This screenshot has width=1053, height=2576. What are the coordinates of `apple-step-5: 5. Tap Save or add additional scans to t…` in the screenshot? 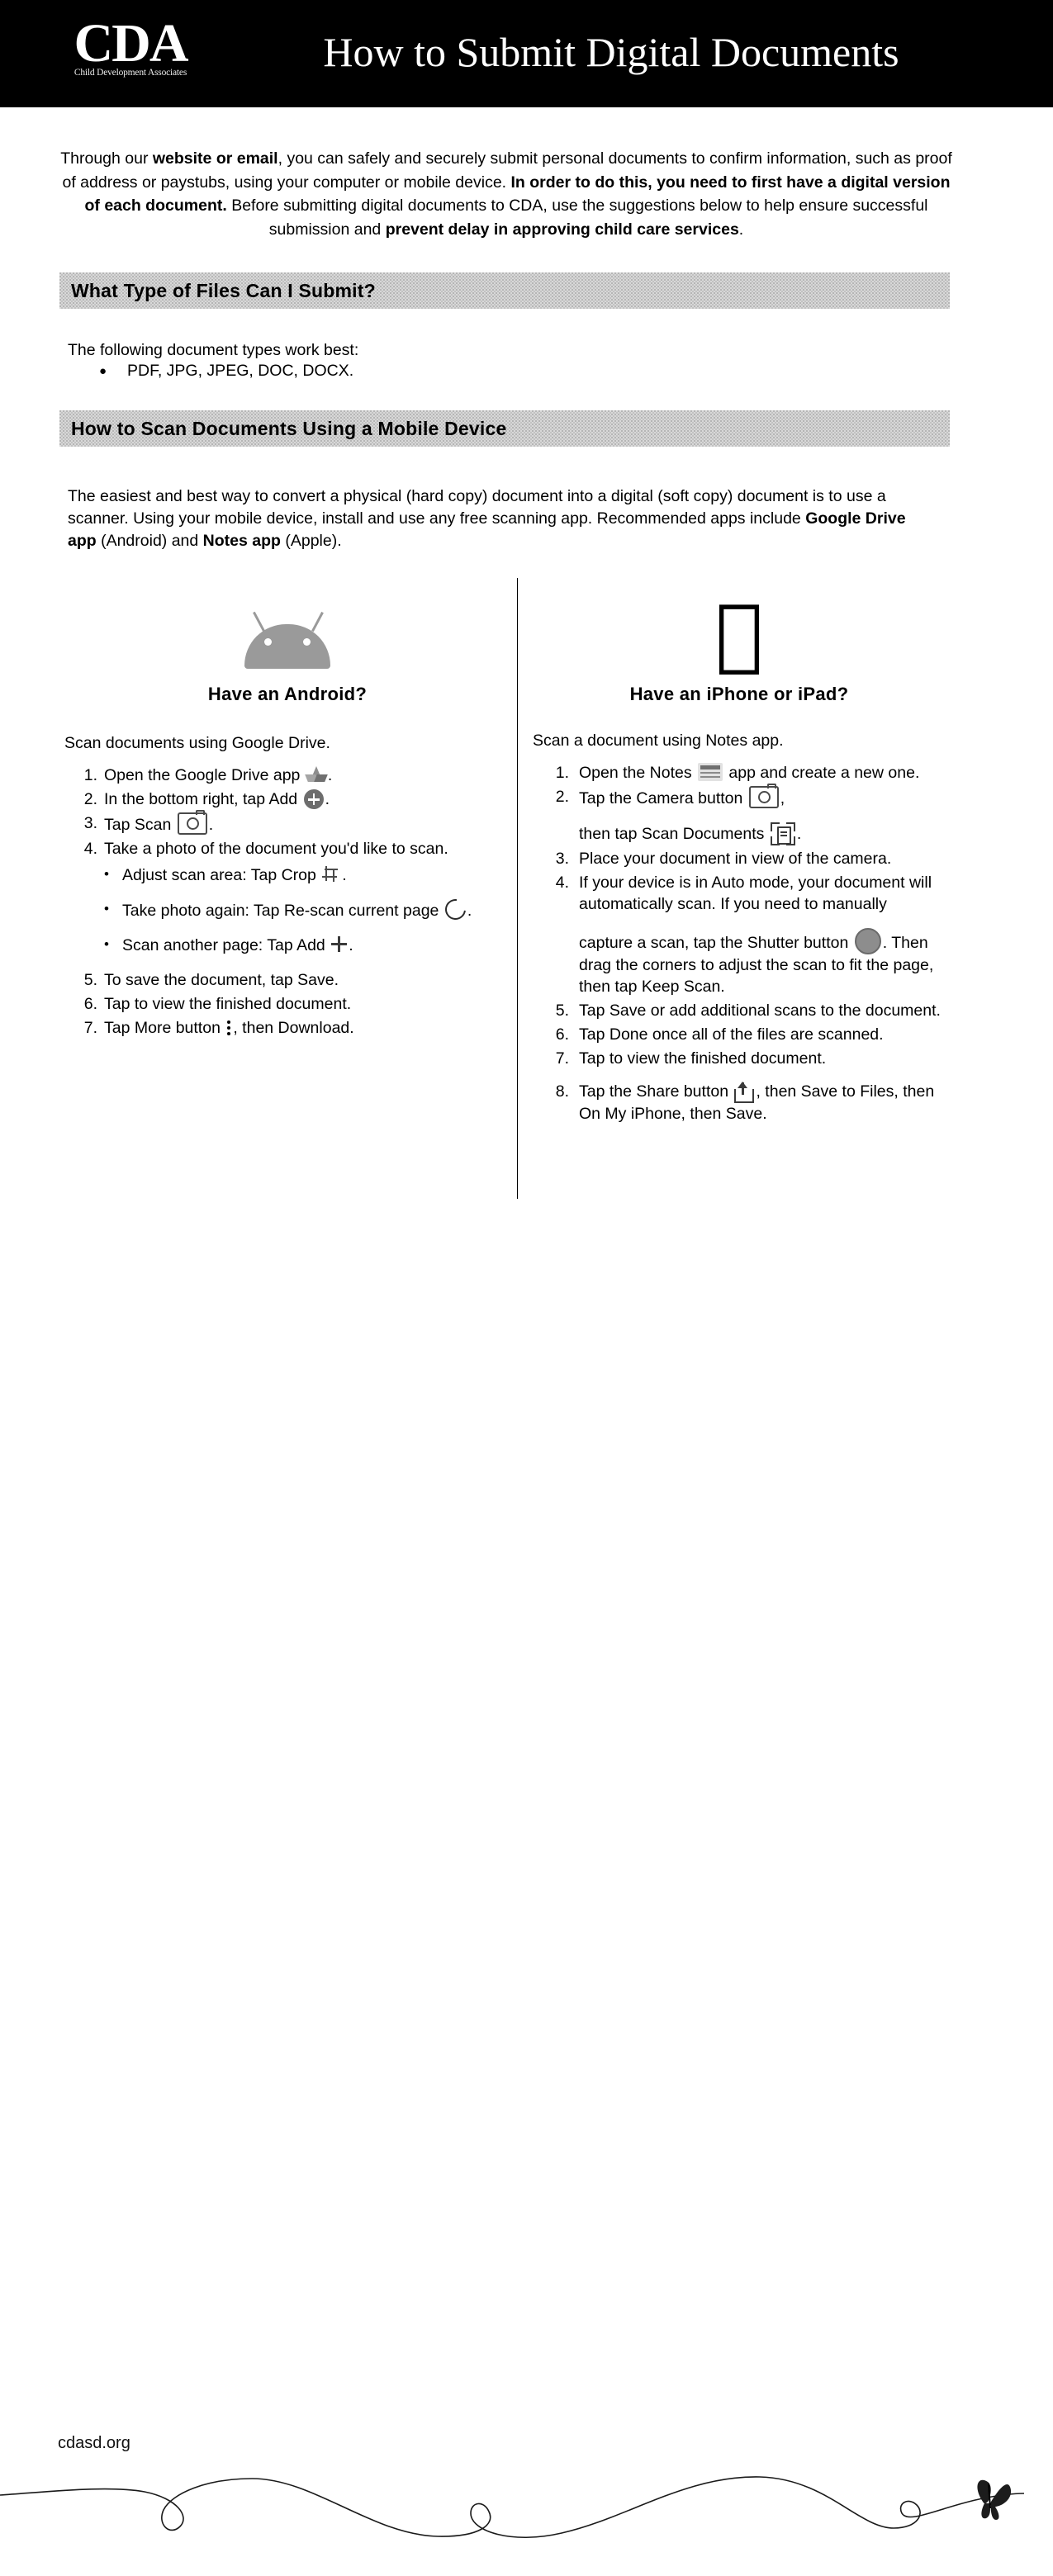 It's located at (739, 1010).